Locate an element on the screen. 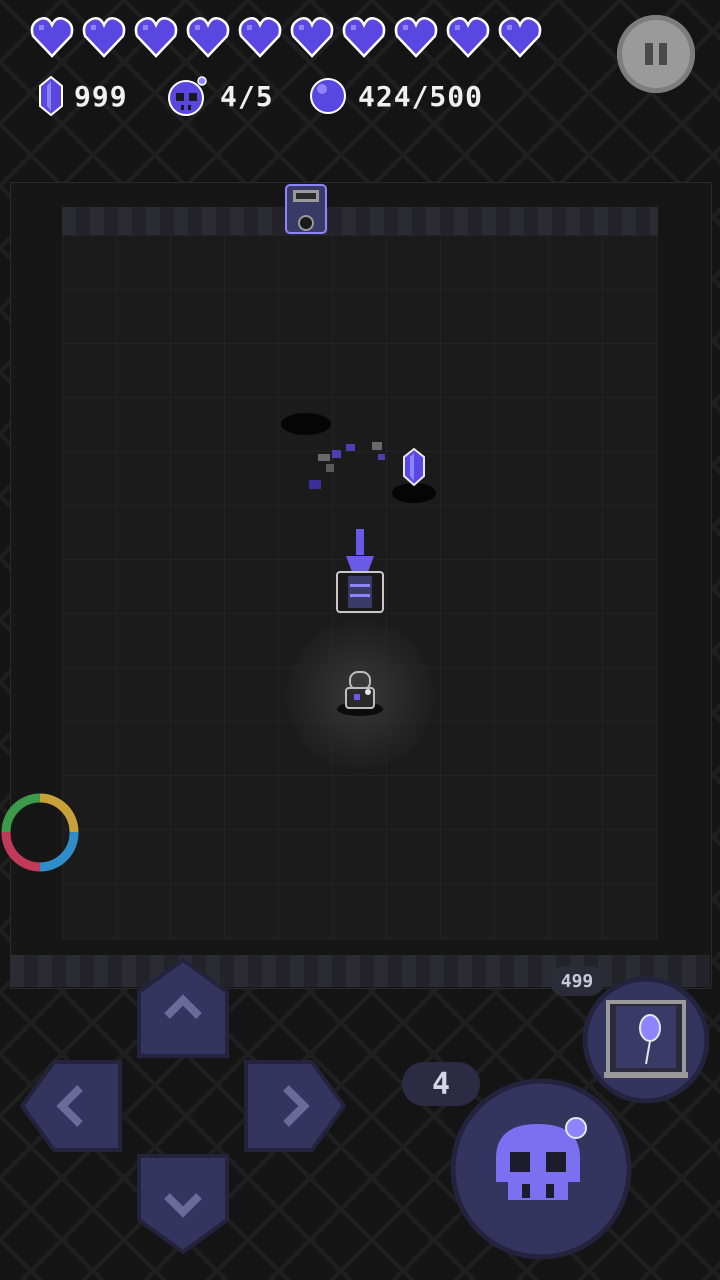  player-character is located at coordinates (360, 690).